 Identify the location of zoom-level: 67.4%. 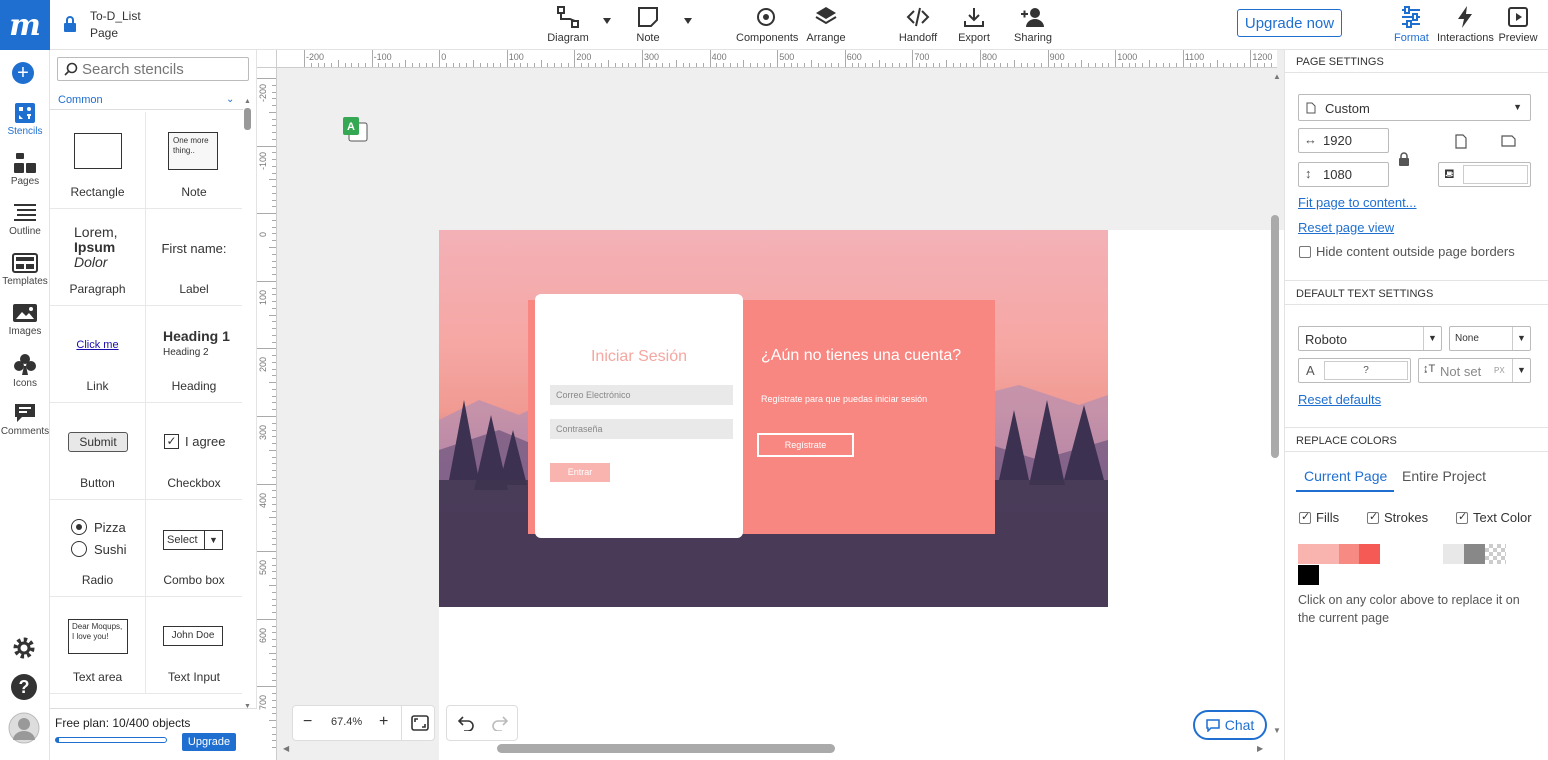
(346, 722).